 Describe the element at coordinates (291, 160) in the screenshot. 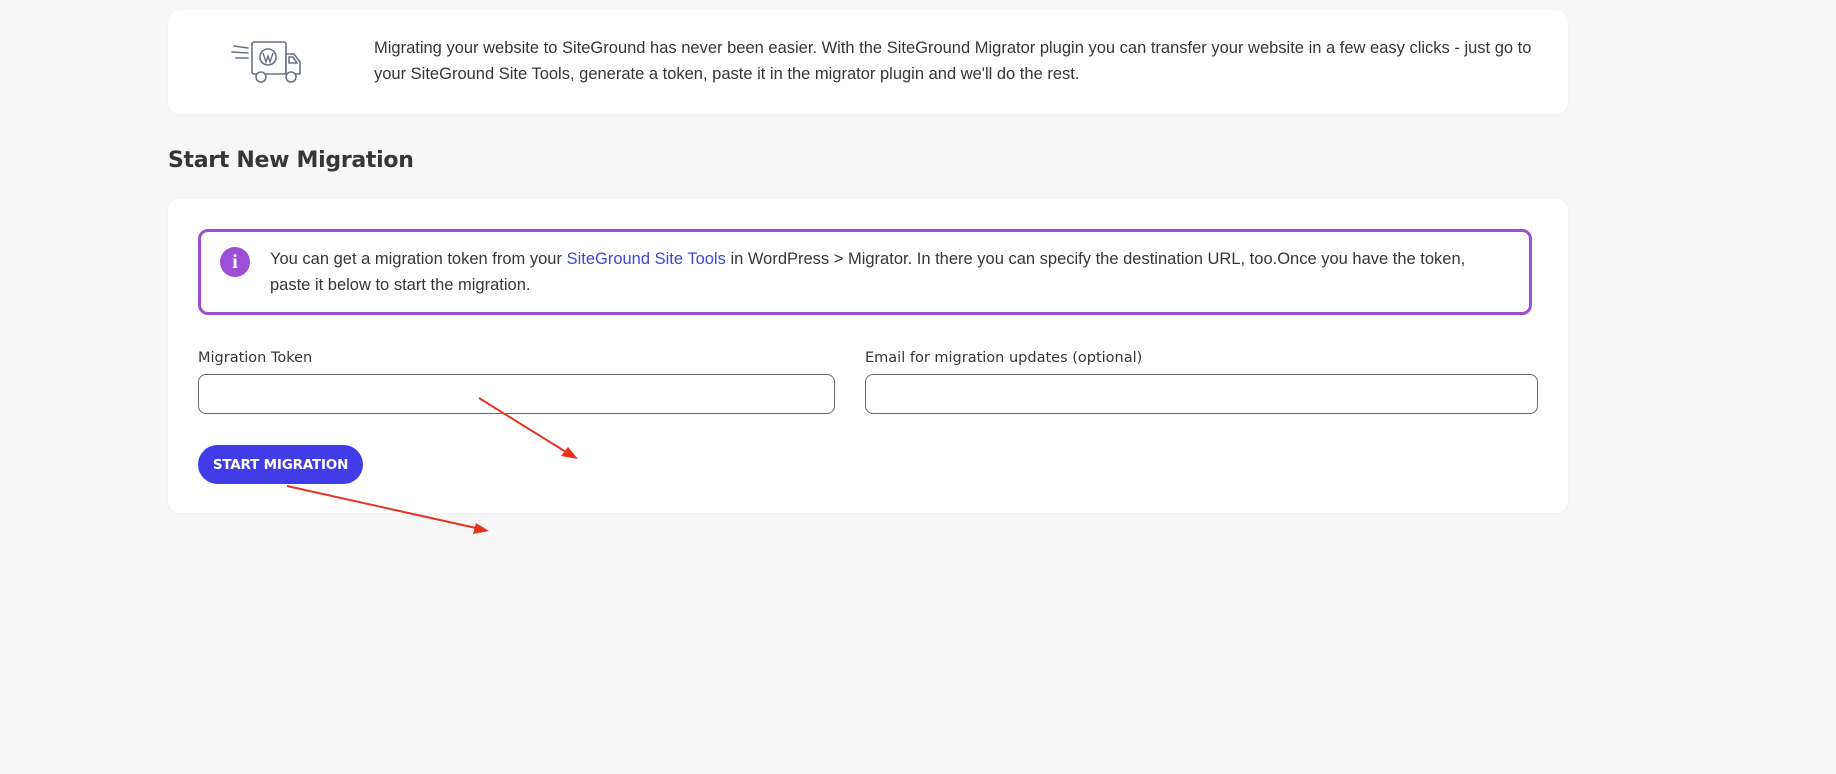

I see `page-title: Start New Migration` at that location.